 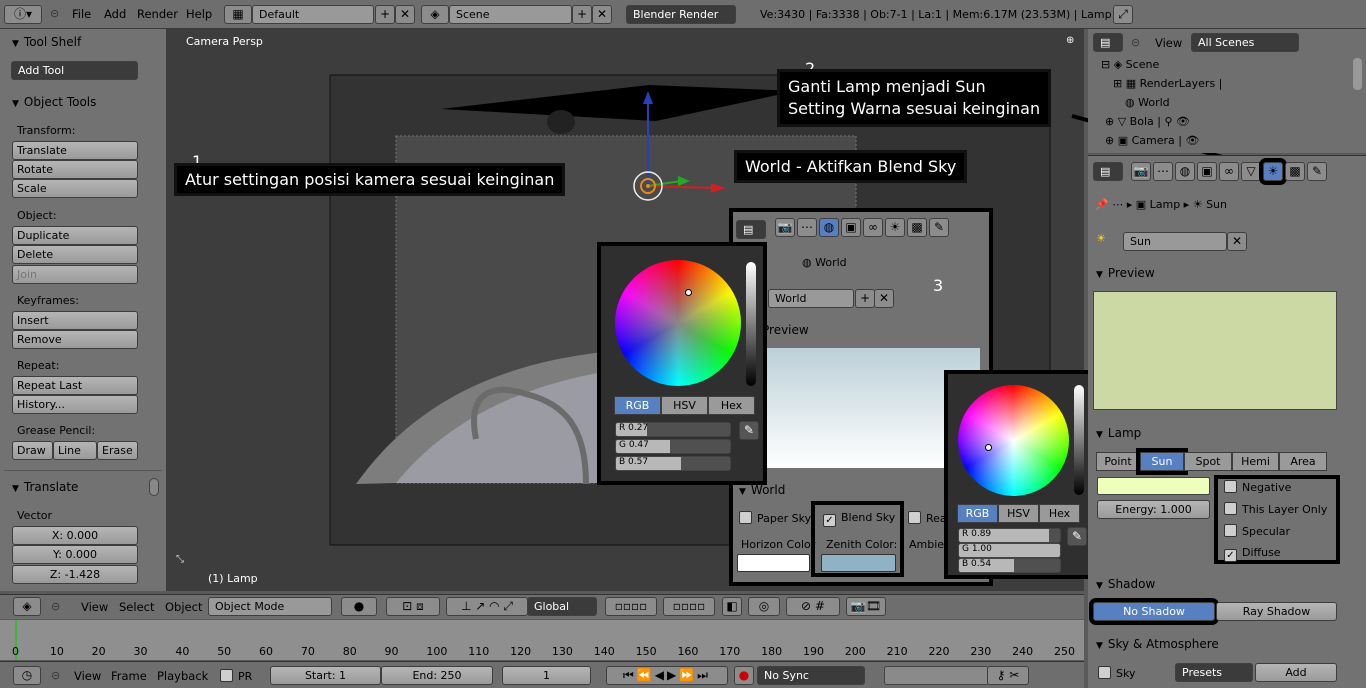 I want to click on pivot-point-icon: ⊡ ⧈, so click(x=413, y=606).